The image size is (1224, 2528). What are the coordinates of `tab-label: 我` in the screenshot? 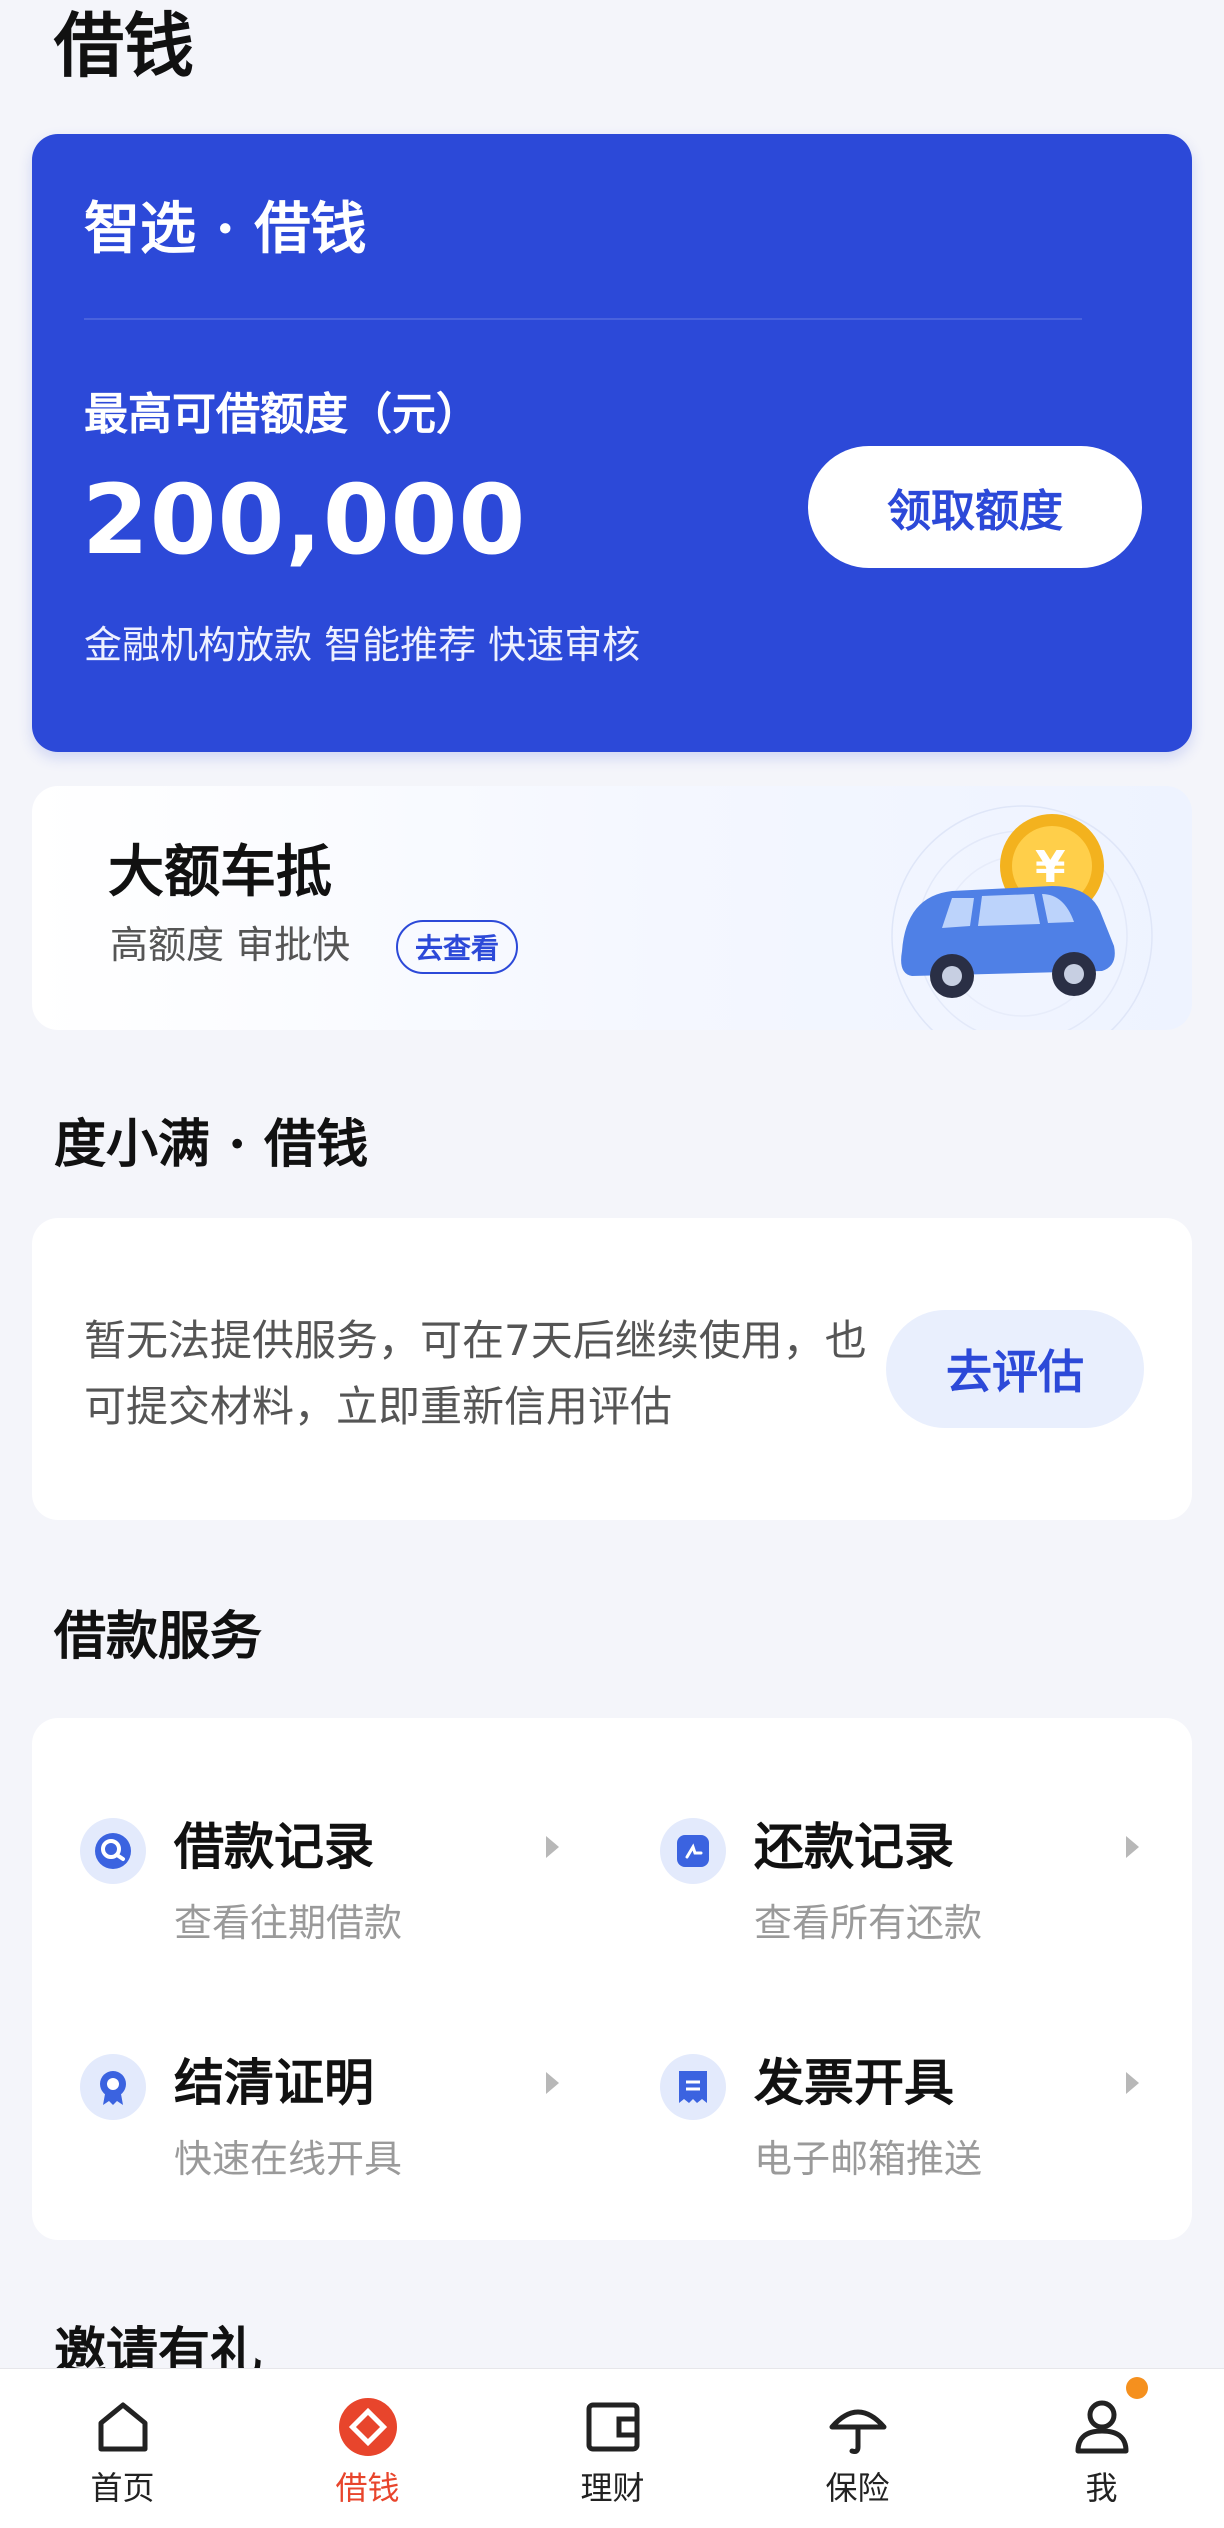 It's located at (1101, 2488).